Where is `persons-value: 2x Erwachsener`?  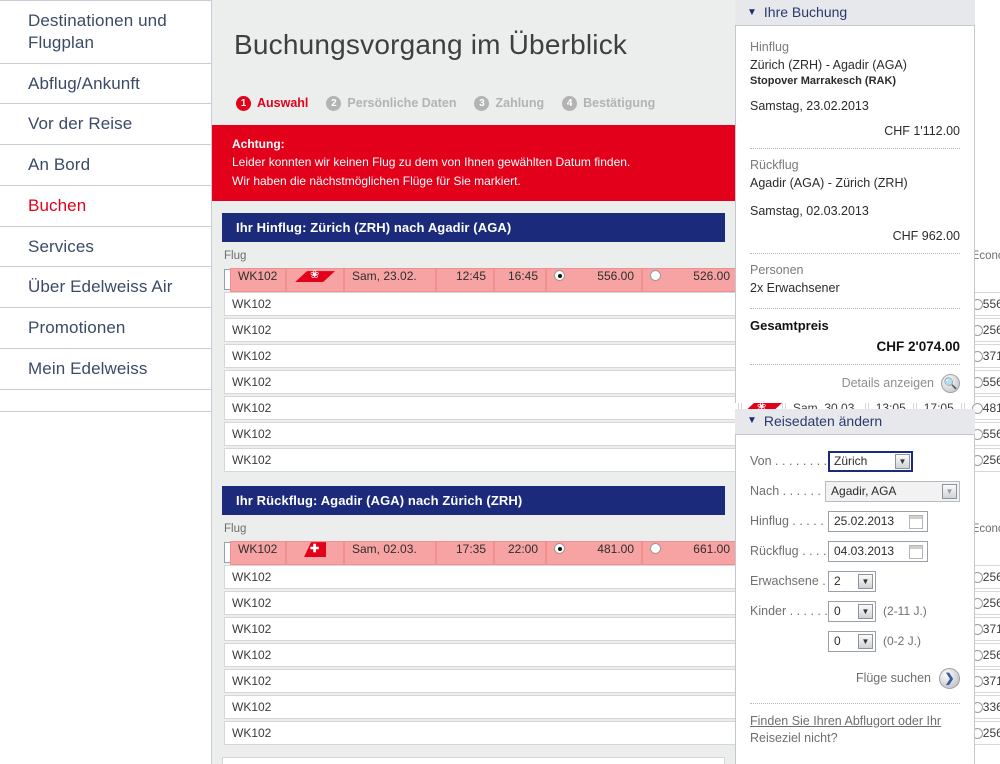 persons-value: 2x Erwachsener is located at coordinates (795, 288).